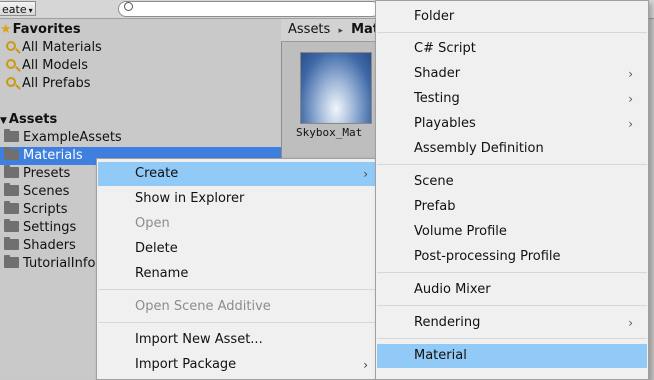  Describe the element at coordinates (512, 17) in the screenshot. I see `submenu-item-folder: Folder` at that location.